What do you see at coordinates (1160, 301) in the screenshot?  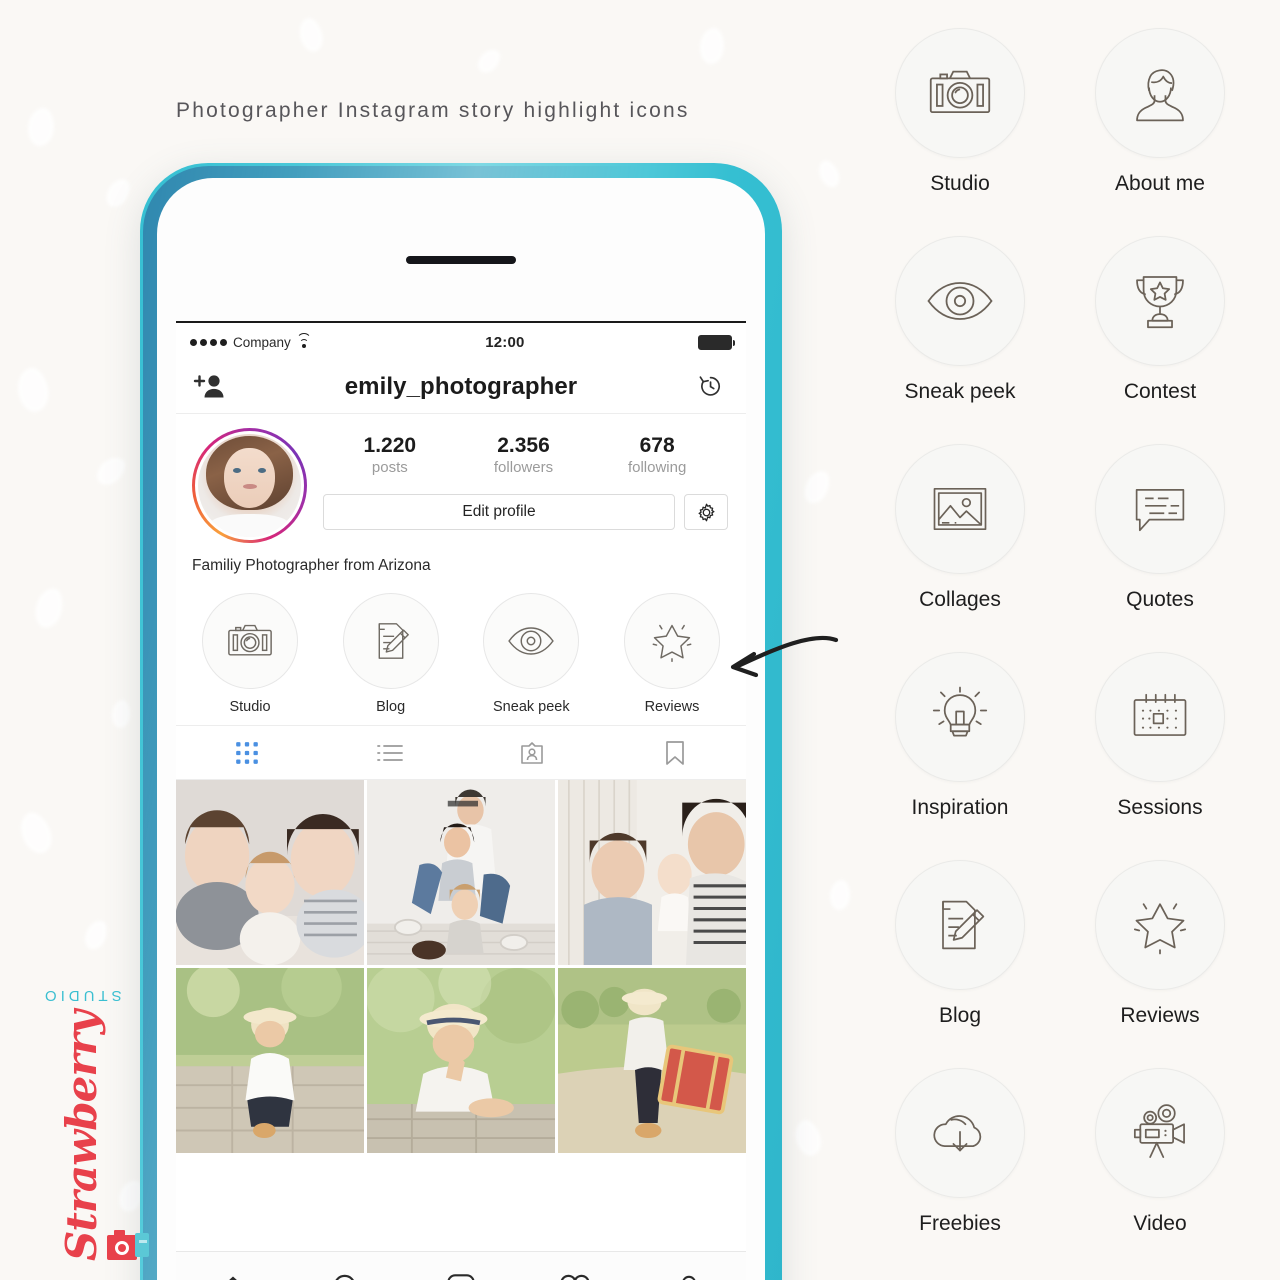 I see `trophy-icon` at bounding box center [1160, 301].